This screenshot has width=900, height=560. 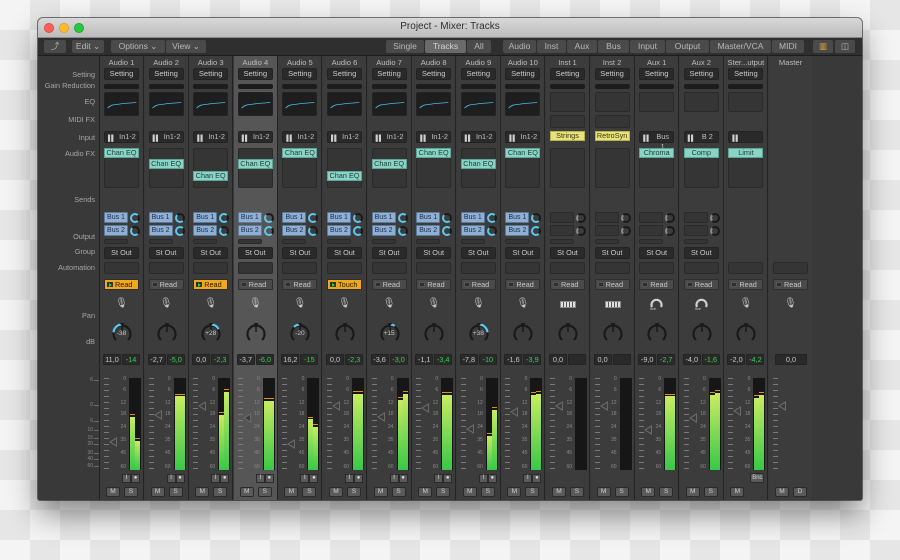 What do you see at coordinates (666, 359) in the screenshot?
I see `peak-readout: -2,7` at bounding box center [666, 359].